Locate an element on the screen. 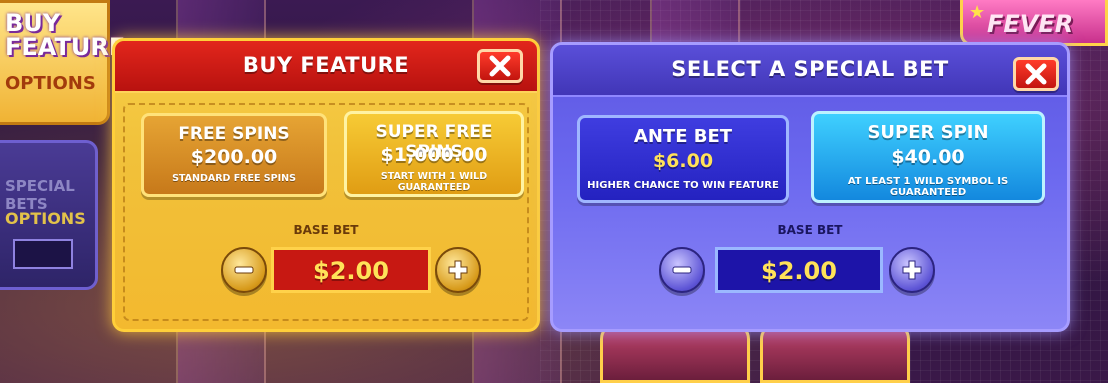 This screenshot has width=1108, height=383. option-name: FREE SPINS is located at coordinates (234, 134).